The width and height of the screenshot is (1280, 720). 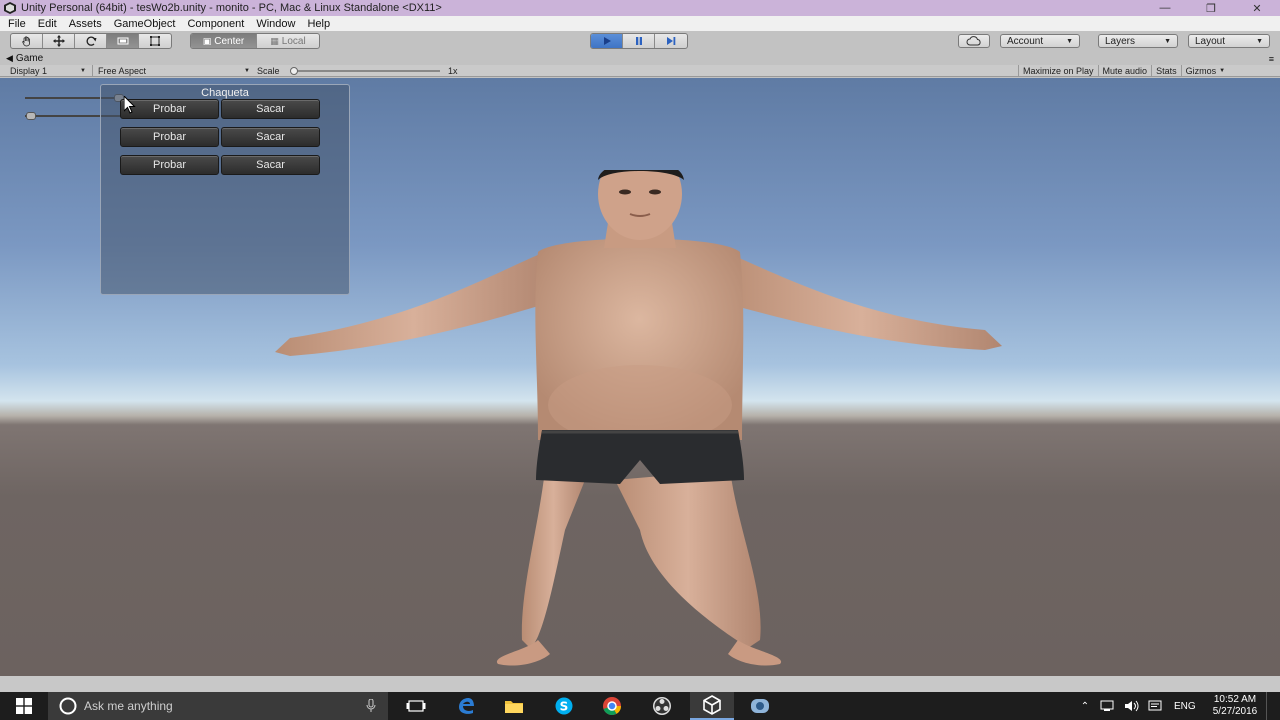 What do you see at coordinates (270, 165) in the screenshot?
I see `remove-button-3: Sacar` at bounding box center [270, 165].